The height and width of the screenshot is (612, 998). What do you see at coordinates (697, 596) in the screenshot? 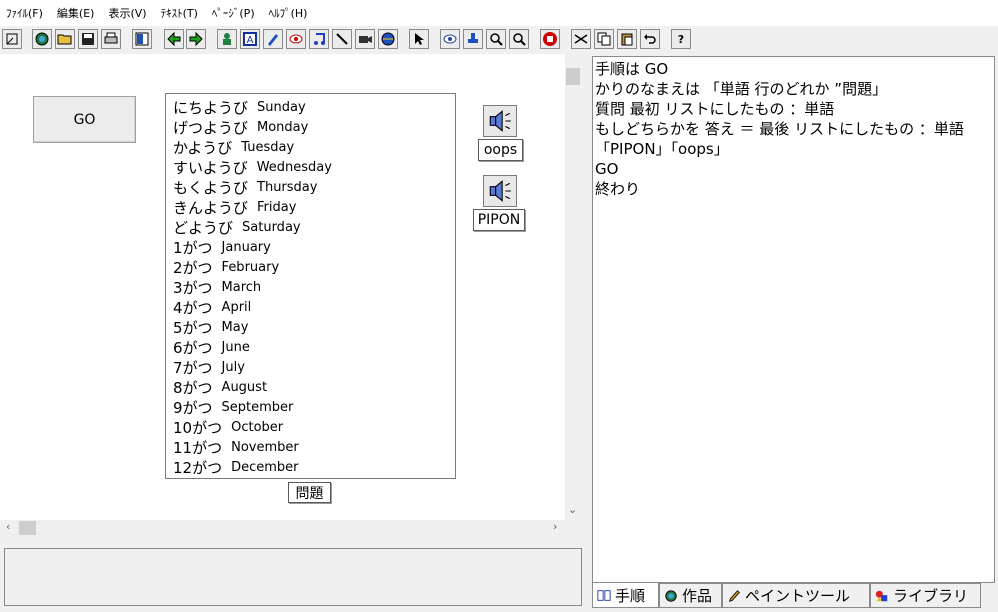
I see `tab-works-label: 作品` at bounding box center [697, 596].